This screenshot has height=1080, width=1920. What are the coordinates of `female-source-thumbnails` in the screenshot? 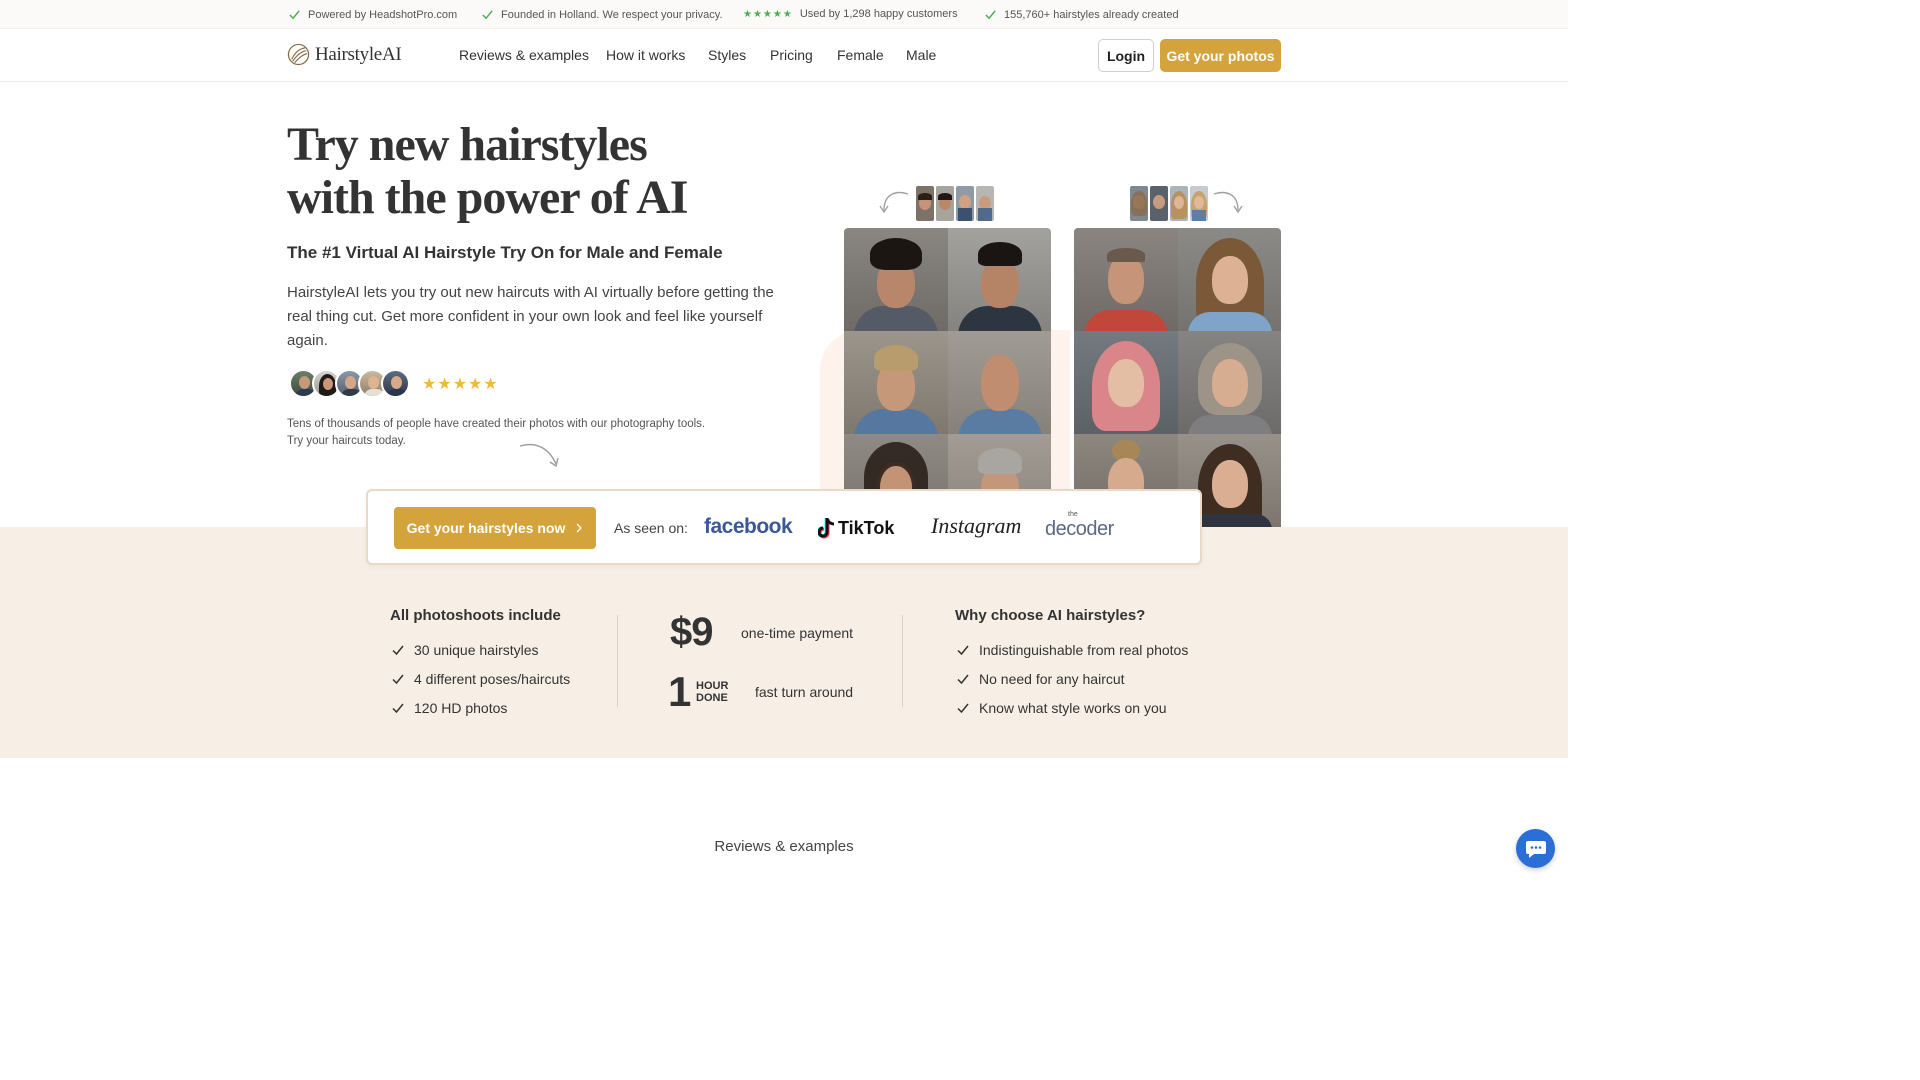 It's located at (1169, 203).